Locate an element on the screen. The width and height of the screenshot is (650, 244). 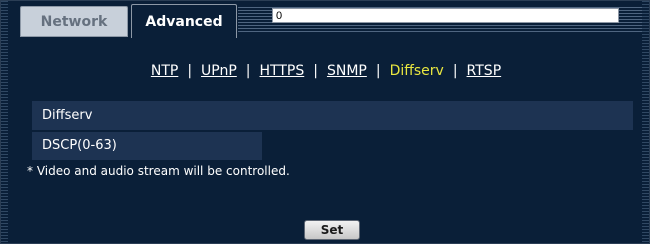
advanced-nav: NTP | UPnP | HTTPS | SNMP | Diffserv | RTSP is located at coordinates (325, 74).